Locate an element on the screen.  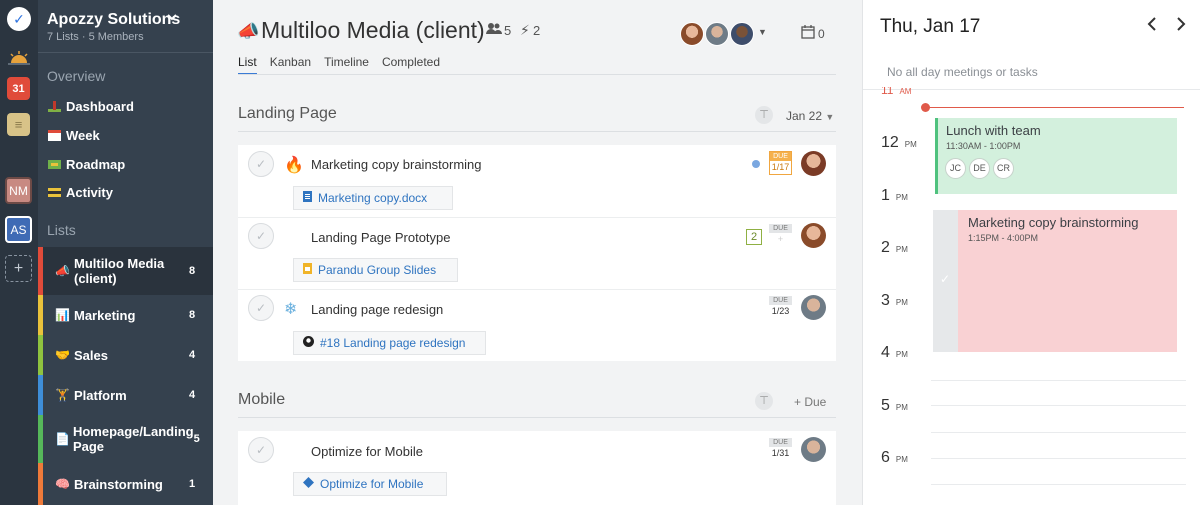
hour-label: 5 PM is located at coordinates (894, 406).